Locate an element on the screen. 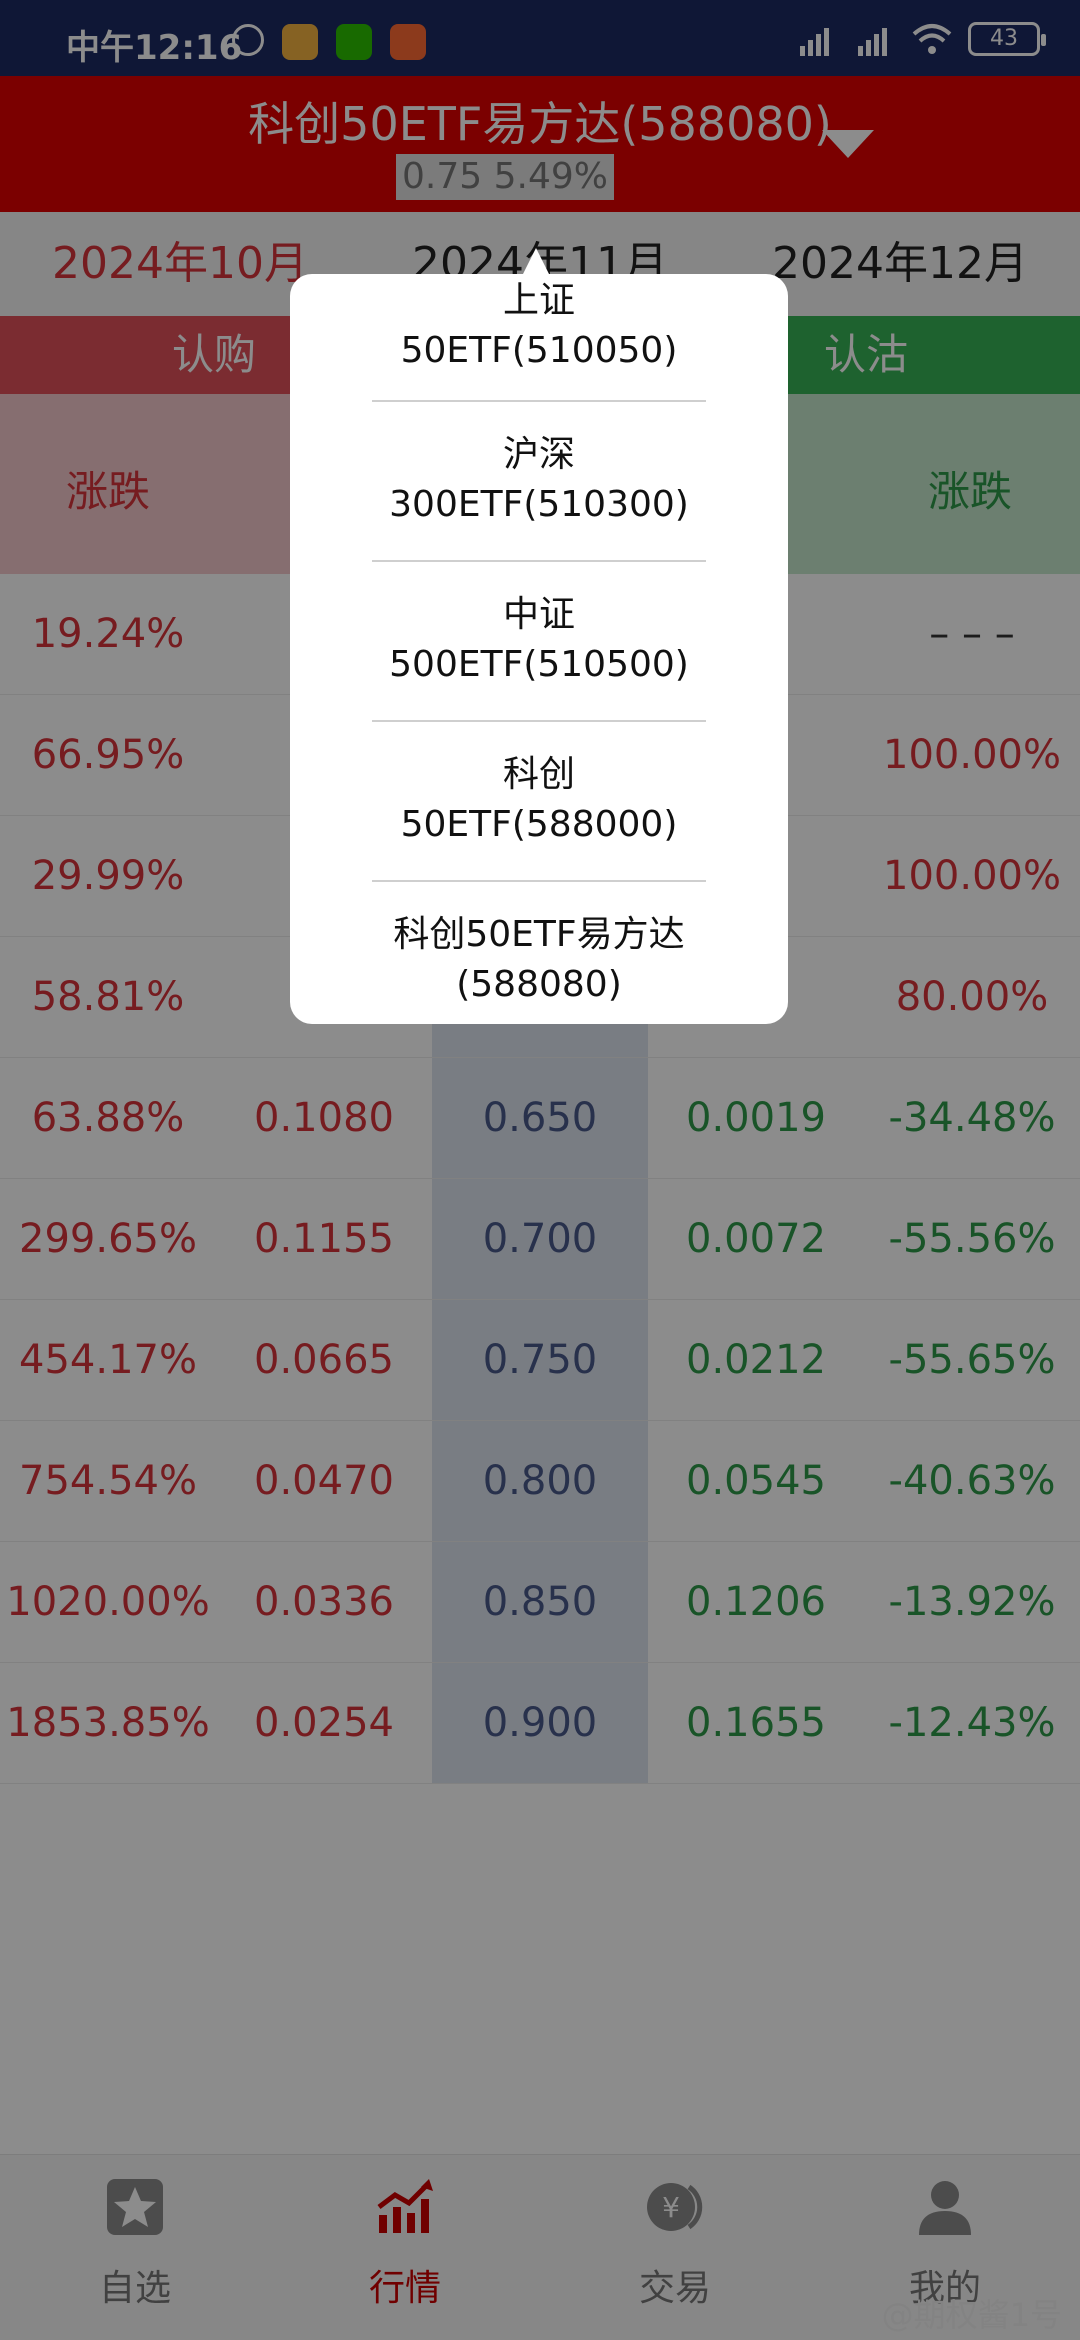  option-line2: 50ETF(588000) is located at coordinates (539, 824).